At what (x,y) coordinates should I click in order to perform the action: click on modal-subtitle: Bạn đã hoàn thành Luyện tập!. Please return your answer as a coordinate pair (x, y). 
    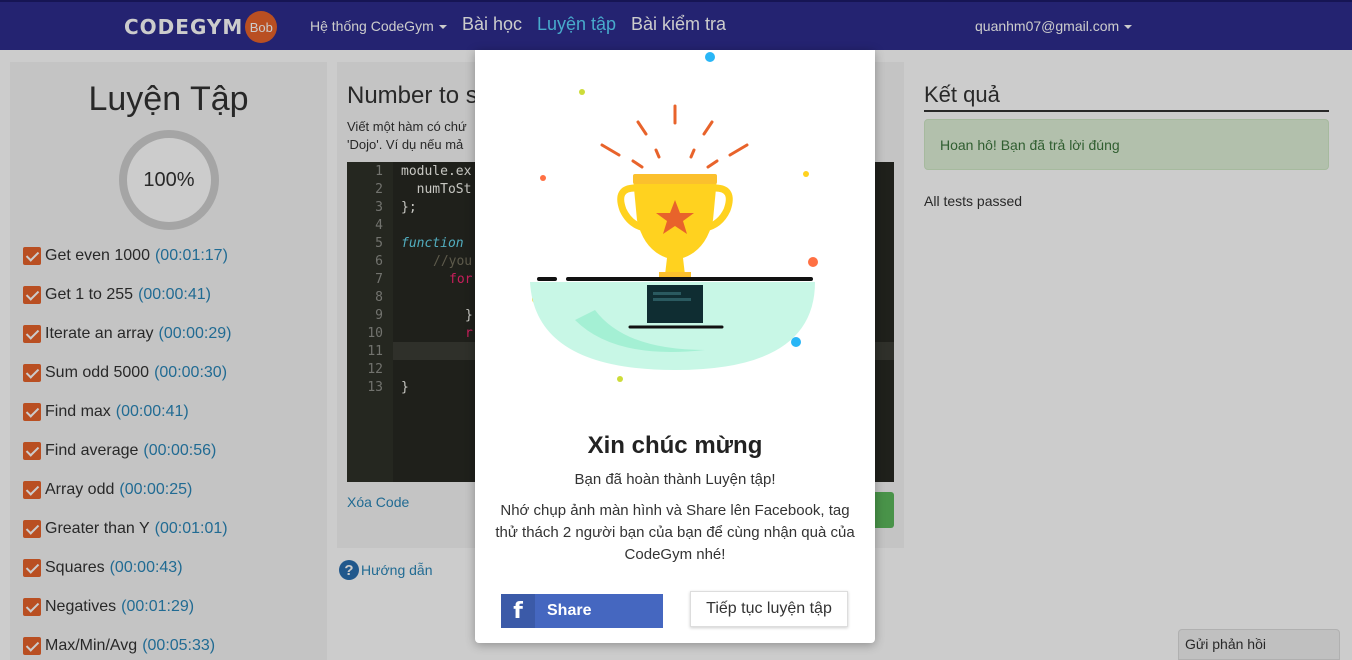
    Looking at the image, I should click on (675, 479).